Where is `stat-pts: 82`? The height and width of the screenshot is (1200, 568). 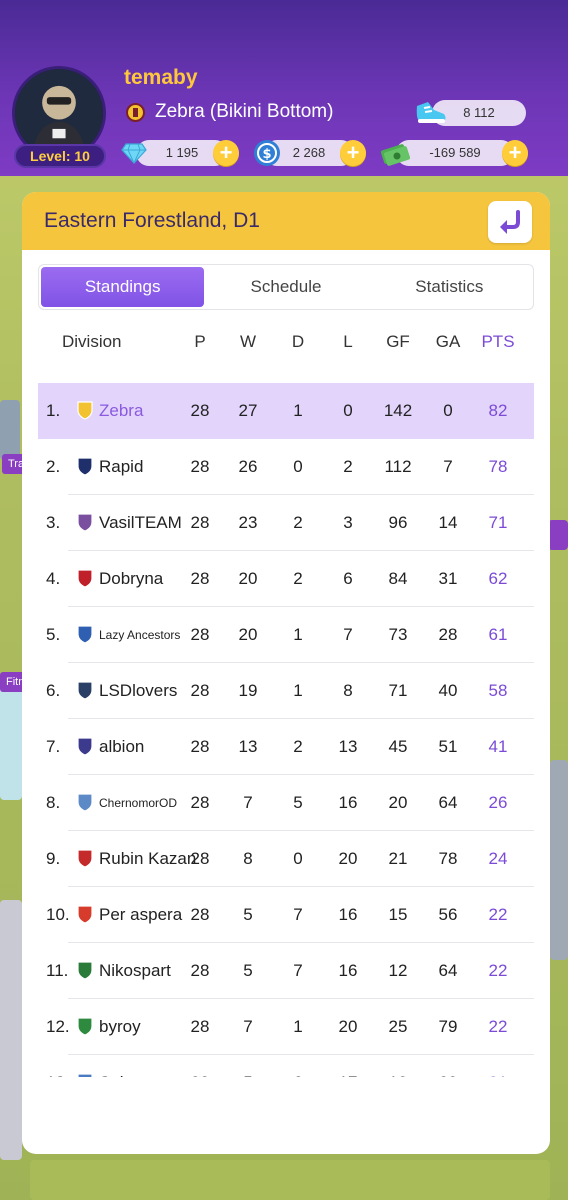
stat-pts: 82 is located at coordinates (498, 410).